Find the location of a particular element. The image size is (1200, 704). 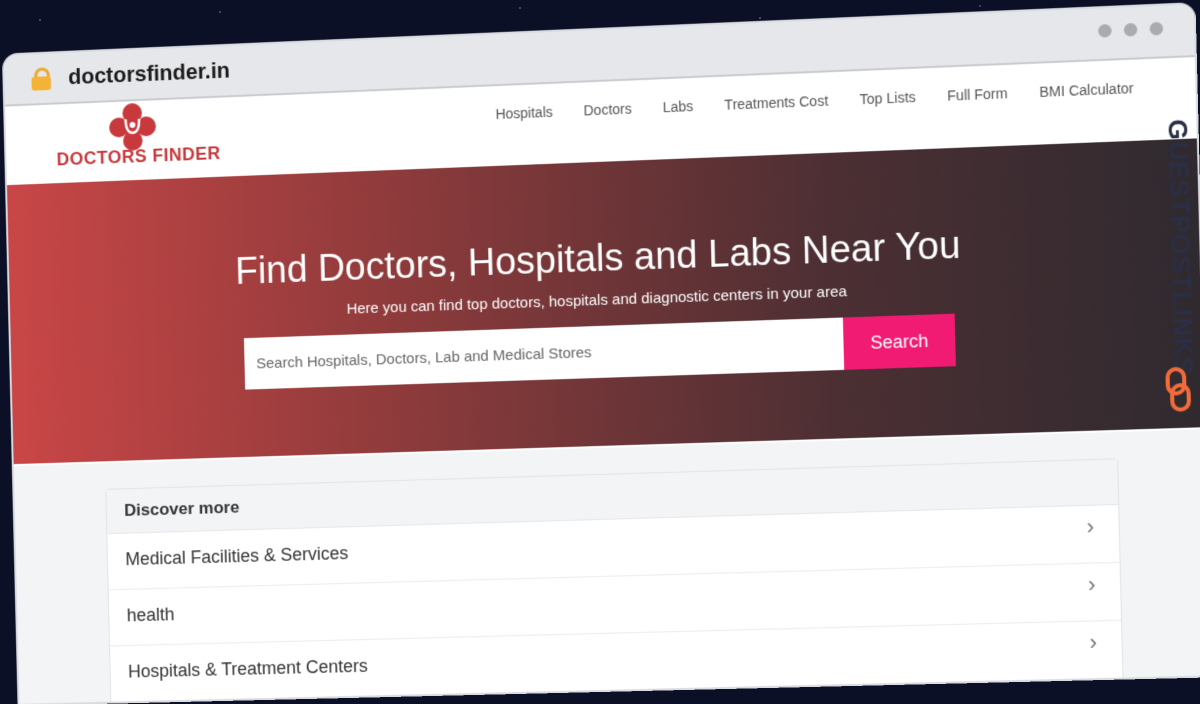

nav-treatments-cost: Treatments Cost is located at coordinates (776, 102).